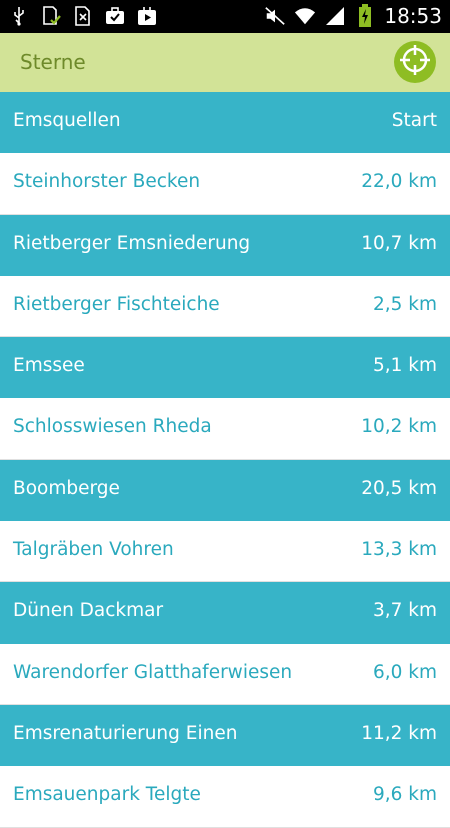 Image resolution: width=450 pixels, height=828 pixels. Describe the element at coordinates (404, 611) in the screenshot. I see `list-item-distance: 3,7 km` at that location.